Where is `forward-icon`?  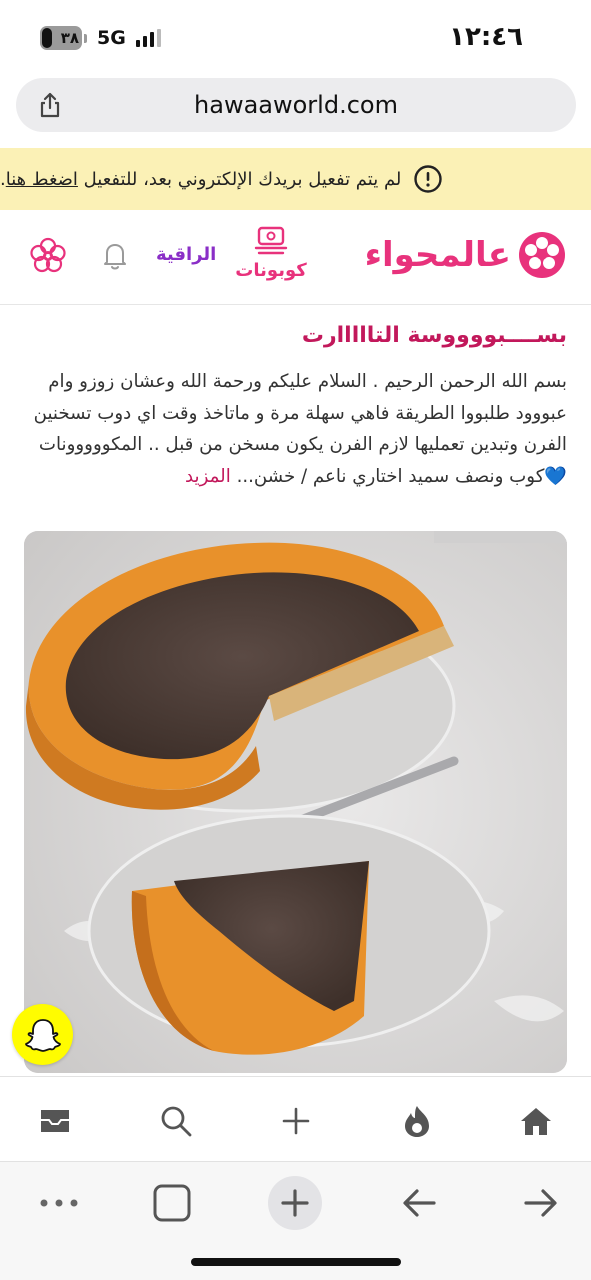
forward-icon is located at coordinates (541, 1203).